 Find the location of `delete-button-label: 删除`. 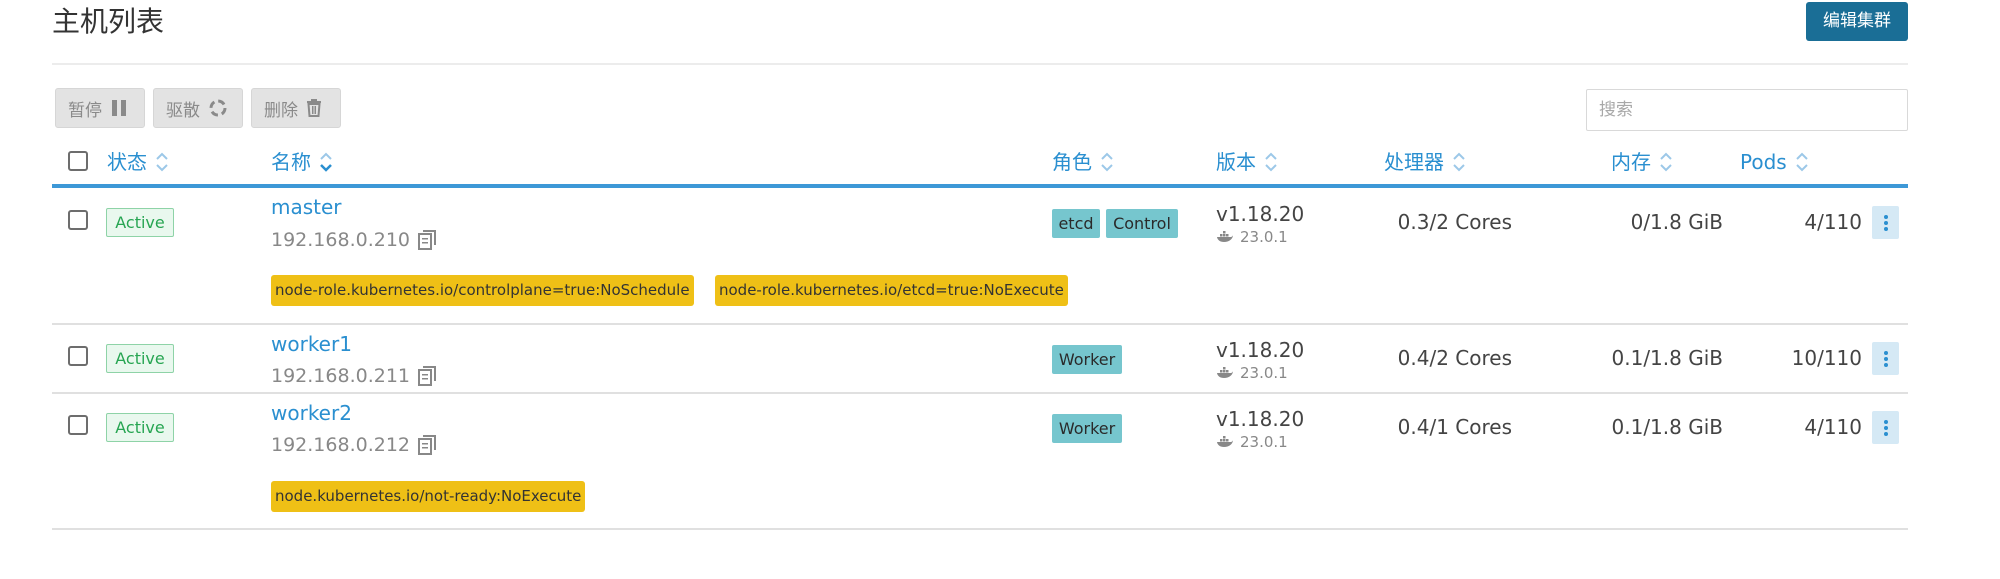

delete-button-label: 删除 is located at coordinates (281, 110).